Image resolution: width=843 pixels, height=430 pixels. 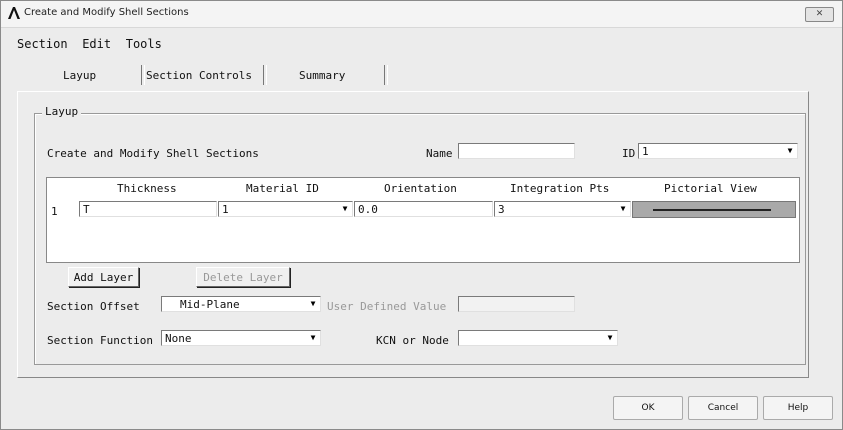 I want to click on column-header-pictorial-view: Pictorial View, so click(x=710, y=188).